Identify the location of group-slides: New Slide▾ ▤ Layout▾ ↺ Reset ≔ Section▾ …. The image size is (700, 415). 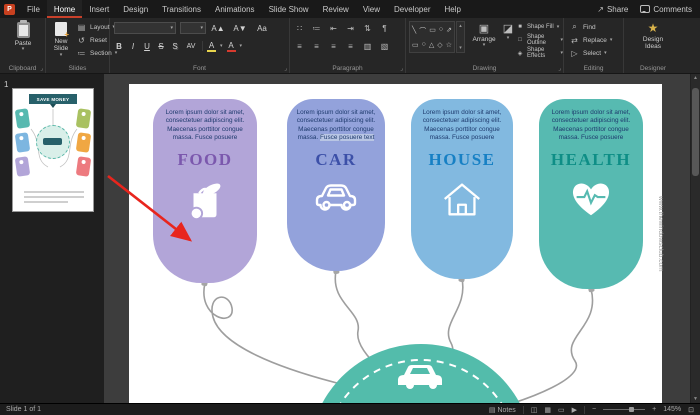
(81, 45).